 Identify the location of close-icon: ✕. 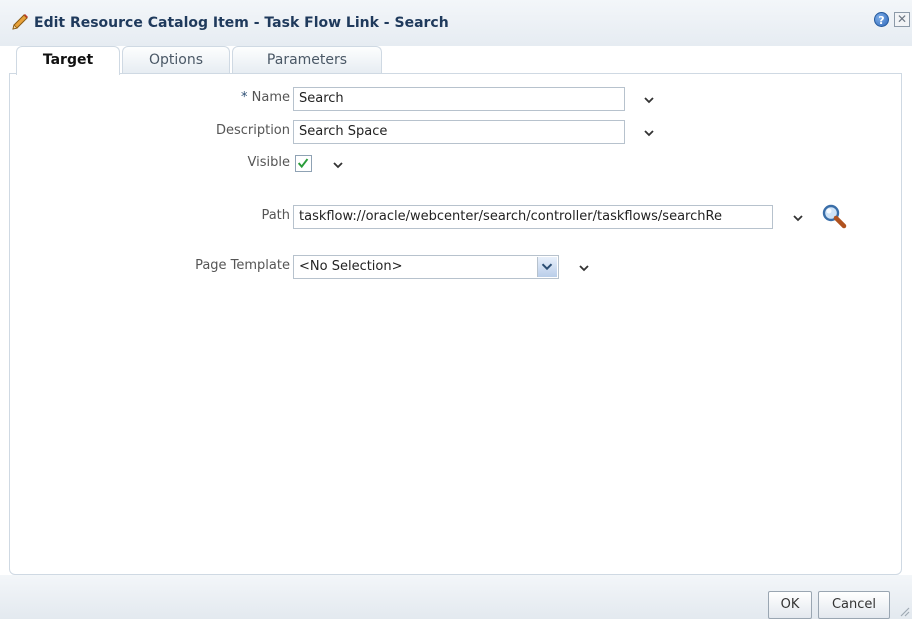
(902, 19).